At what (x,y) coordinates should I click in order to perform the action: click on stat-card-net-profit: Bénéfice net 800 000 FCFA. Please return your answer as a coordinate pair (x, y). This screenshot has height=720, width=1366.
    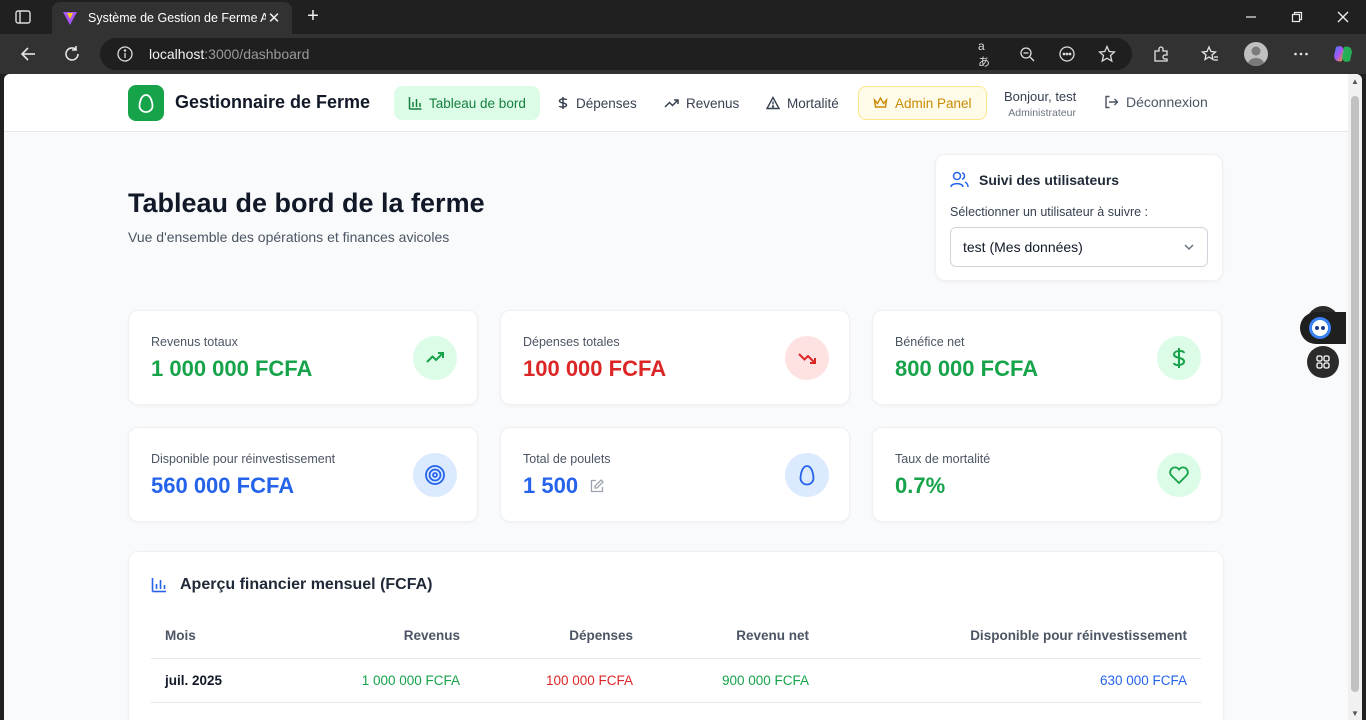
    Looking at the image, I should click on (1047, 357).